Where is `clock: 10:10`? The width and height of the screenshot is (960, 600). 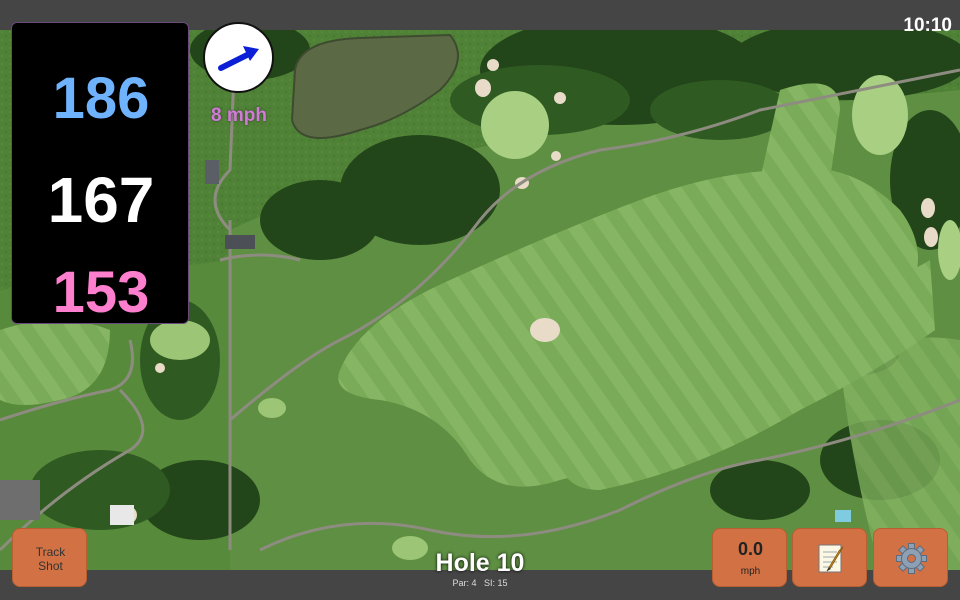 clock: 10:10 is located at coordinates (927, 25).